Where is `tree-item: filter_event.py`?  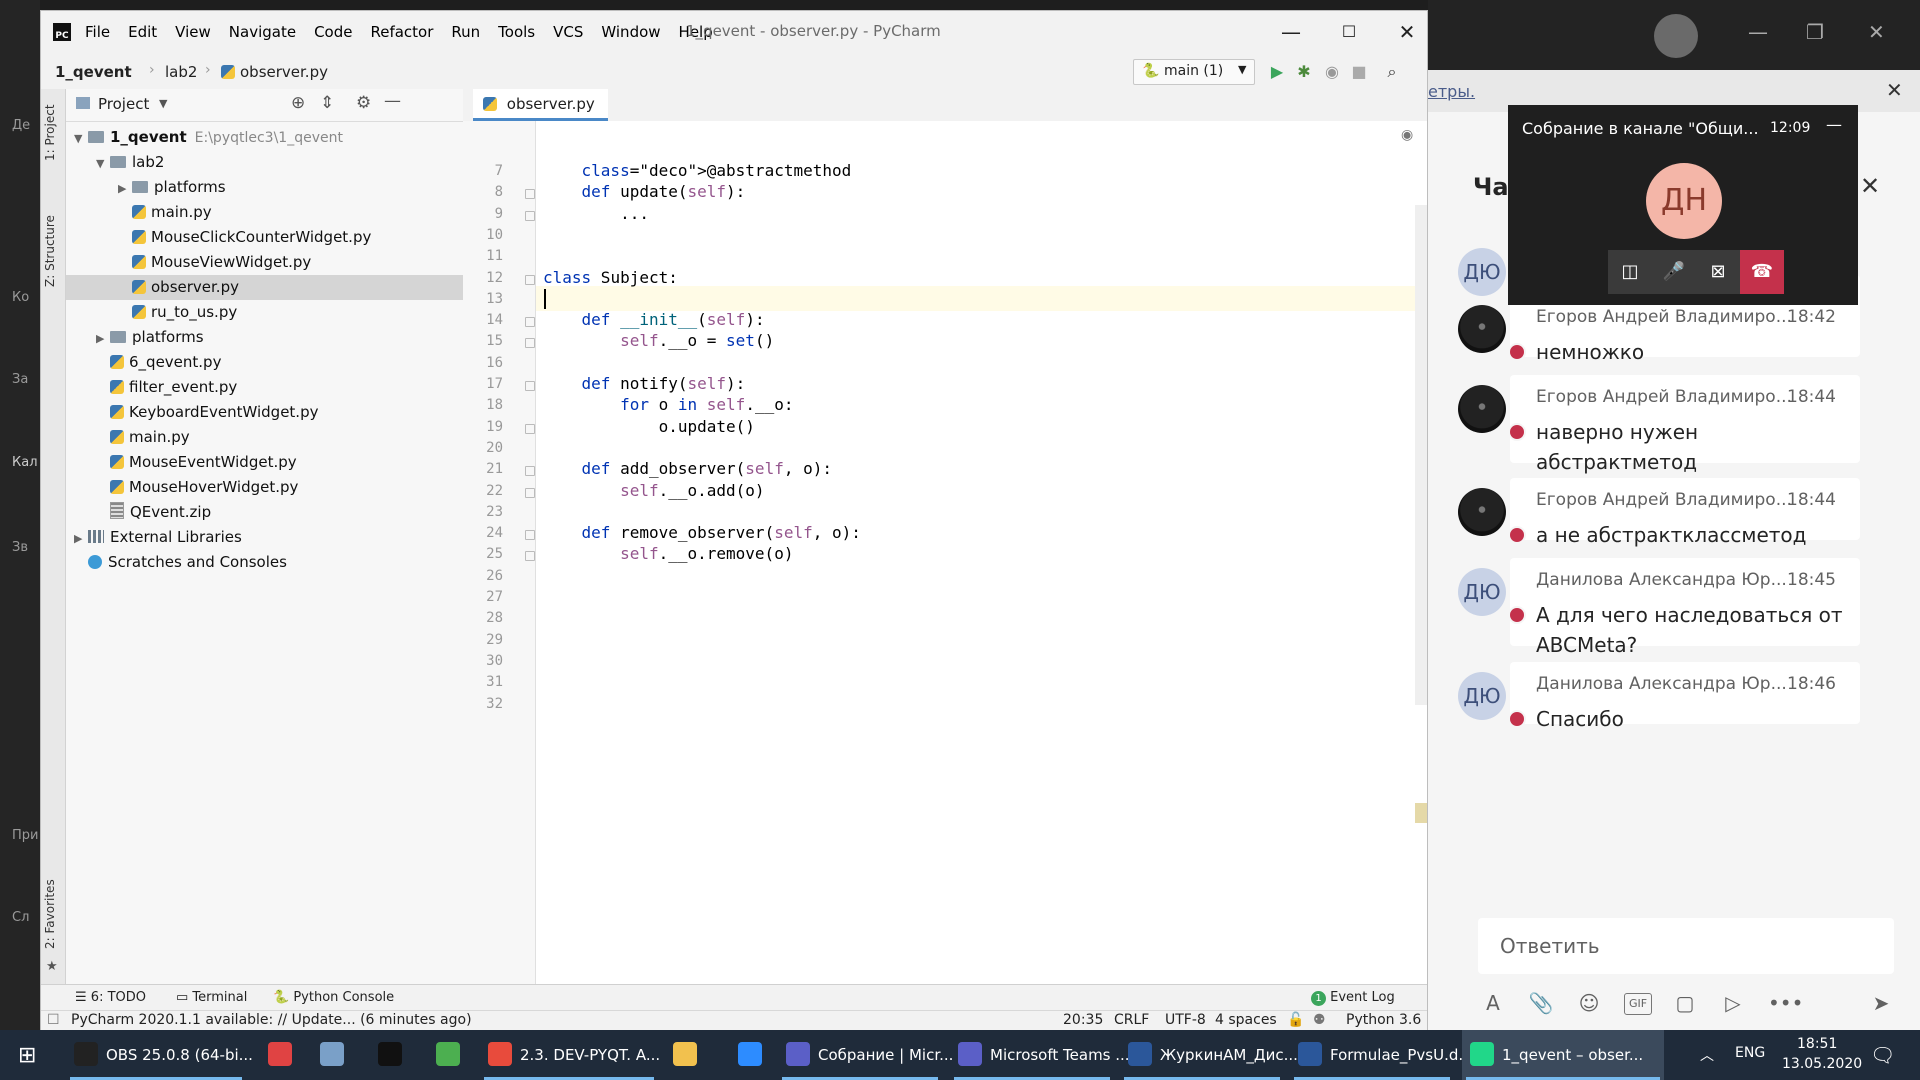 tree-item: filter_event.py is located at coordinates (264, 387).